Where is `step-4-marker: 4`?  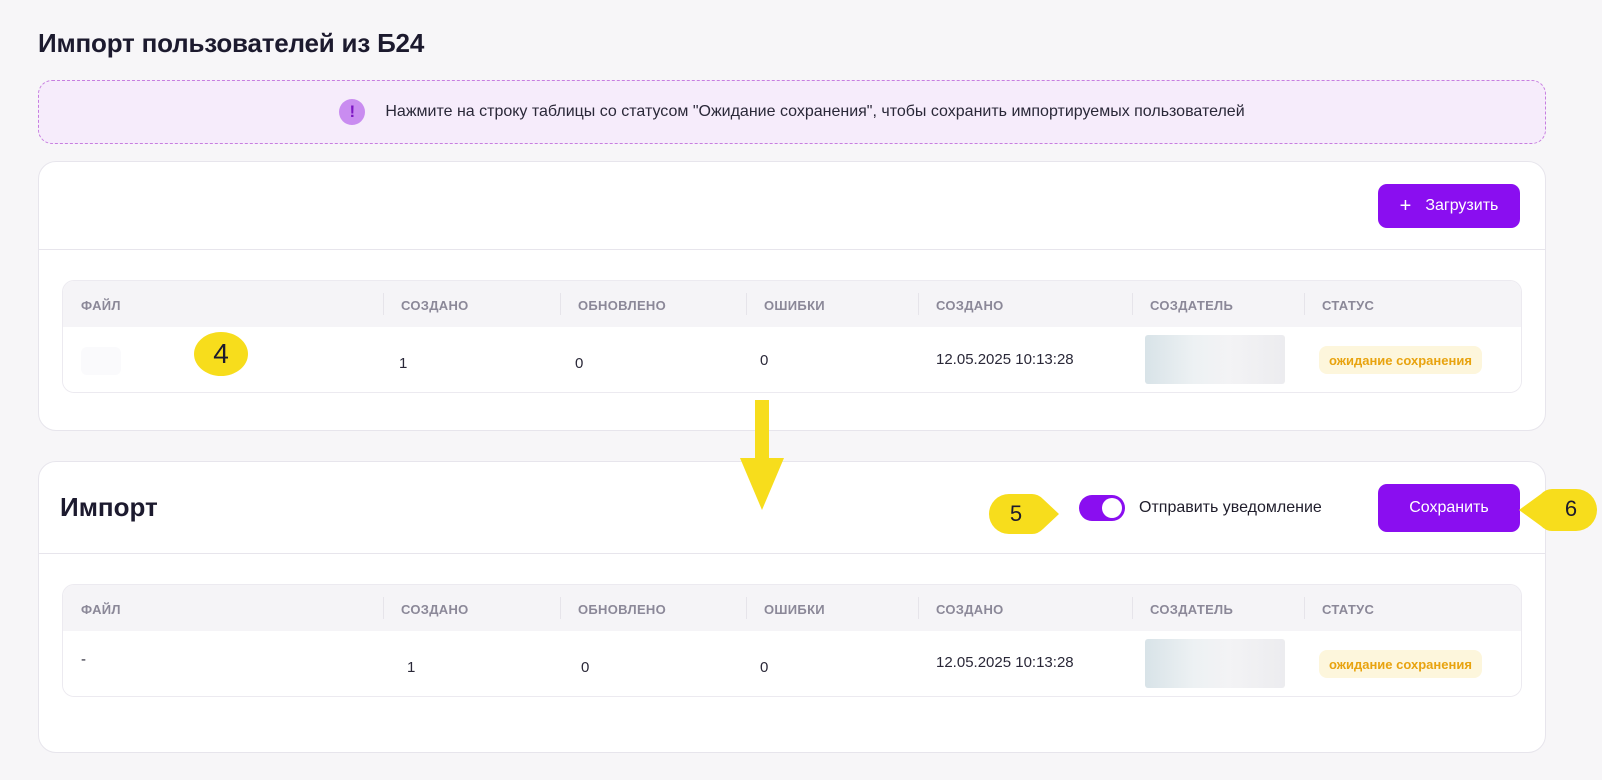 step-4-marker: 4 is located at coordinates (221, 354).